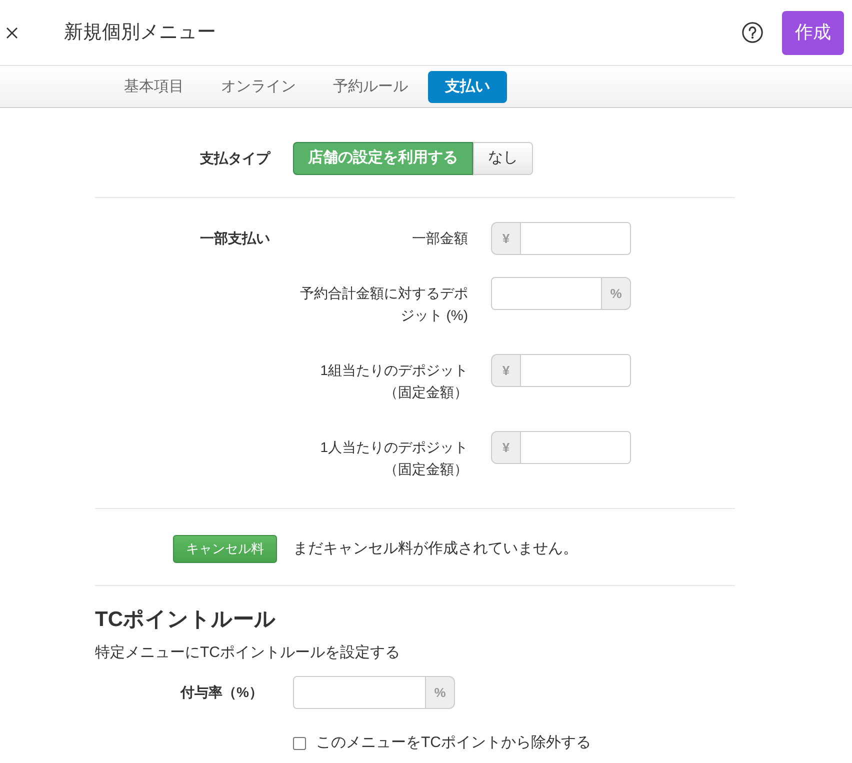 This screenshot has width=852, height=763. I want to click on tab: 支払い, so click(467, 86).